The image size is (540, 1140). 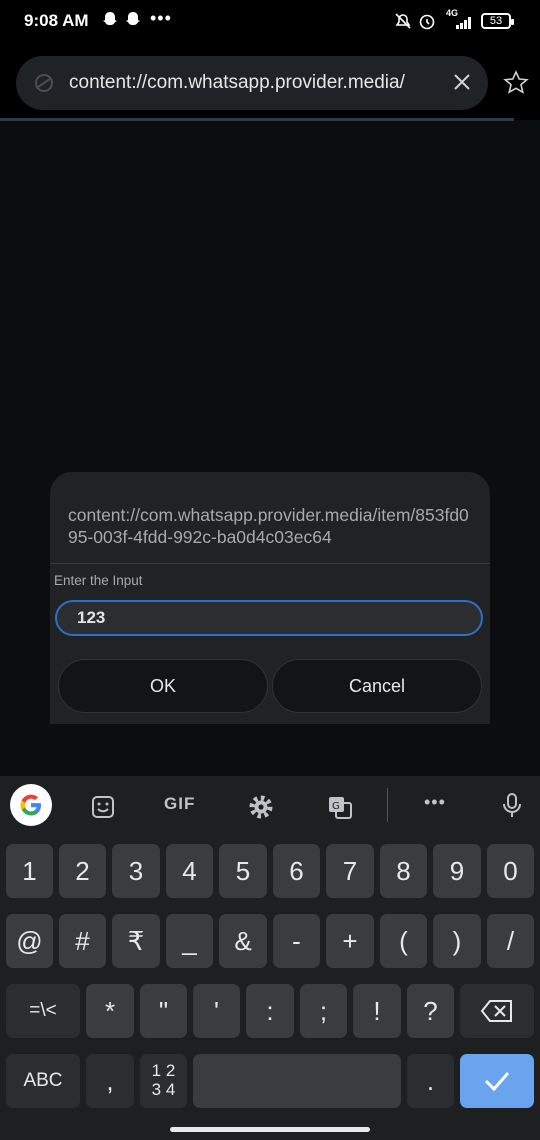 I want to click on key-3: 3, so click(x=136, y=871).